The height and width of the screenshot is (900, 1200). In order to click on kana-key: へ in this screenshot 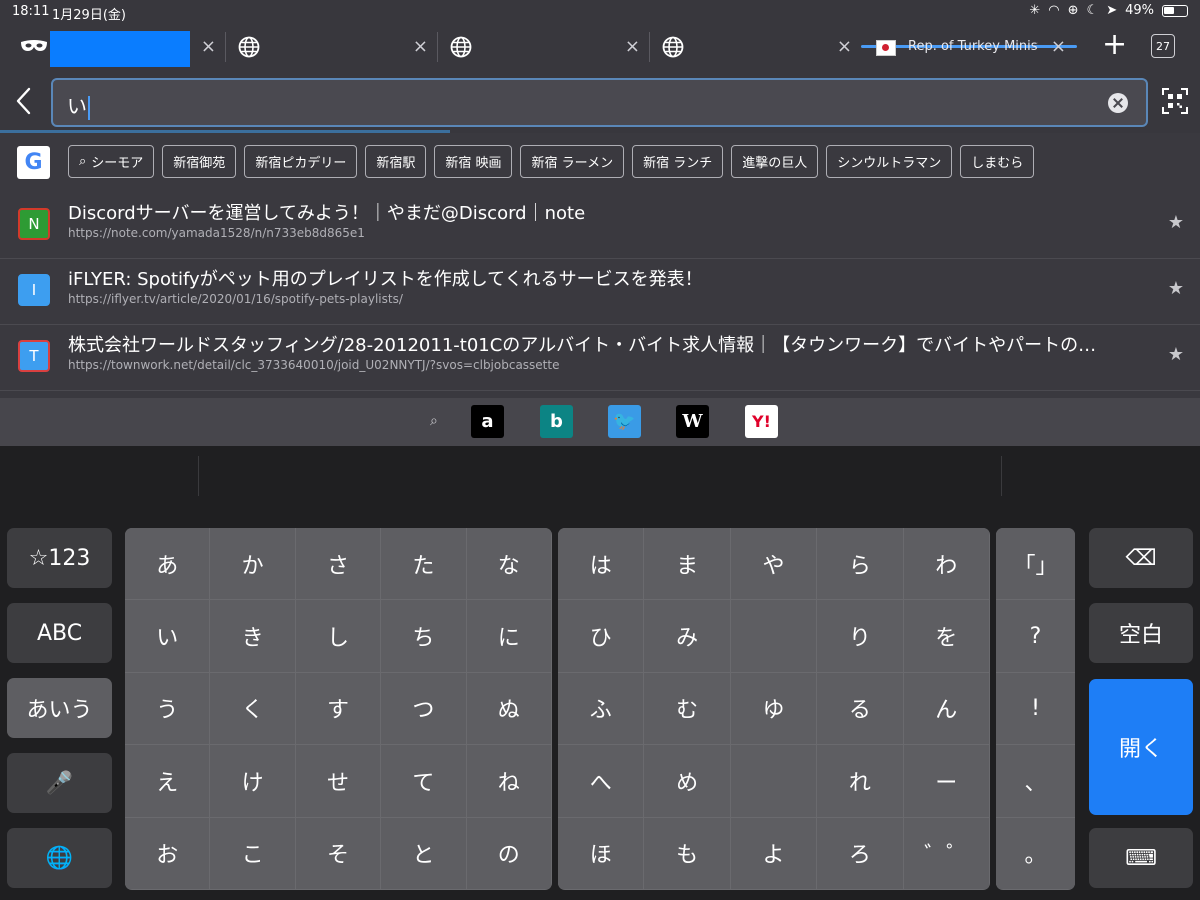, I will do `click(601, 781)`.